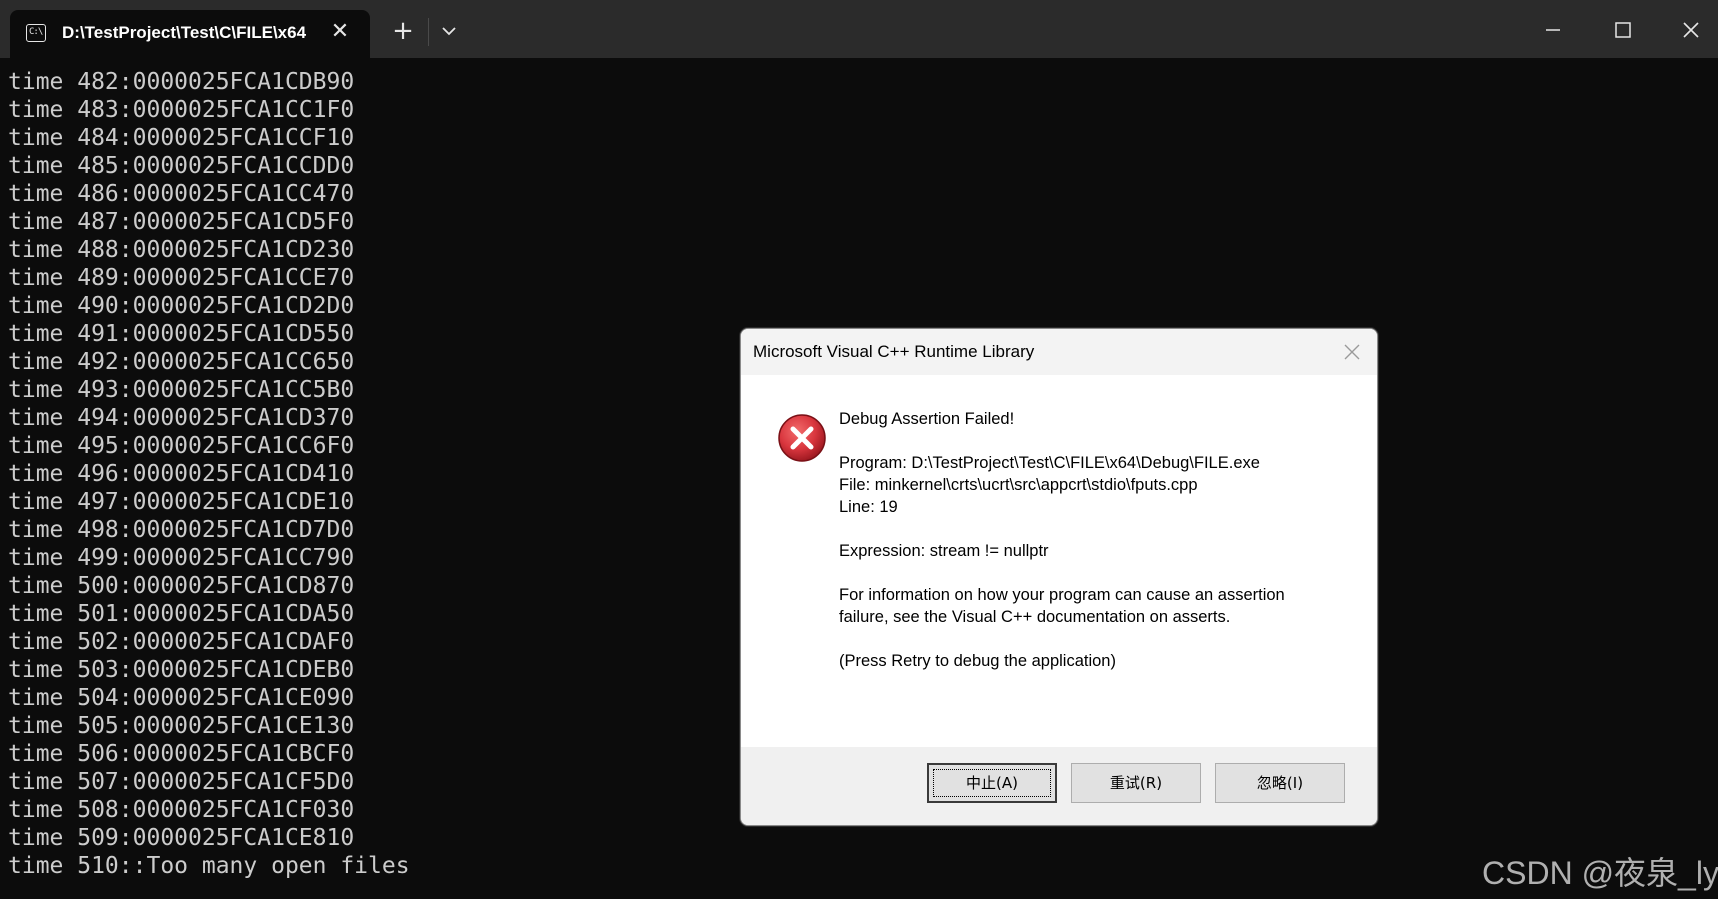 The width and height of the screenshot is (1718, 899). What do you see at coordinates (181, 670) in the screenshot?
I see `console-line: time 503:0000025FCA1CDEB0` at bounding box center [181, 670].